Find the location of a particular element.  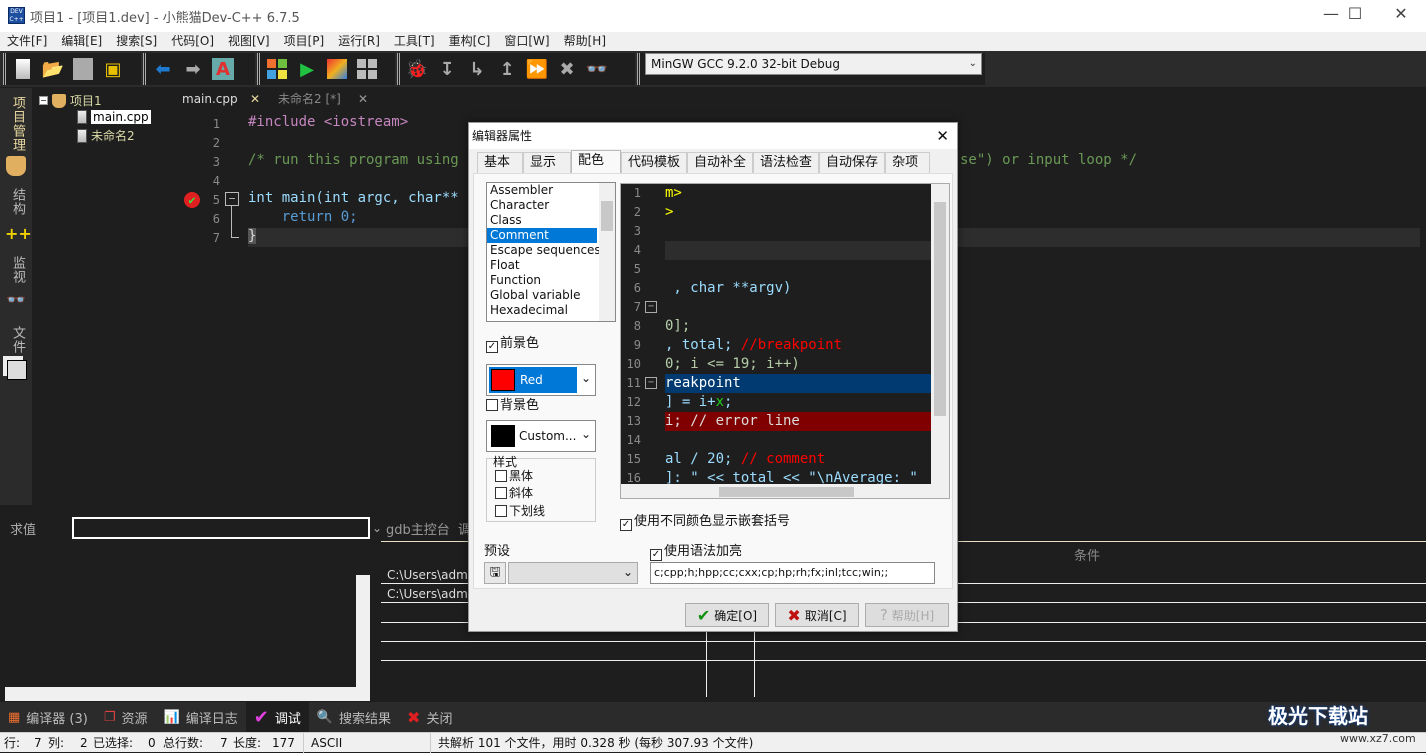

compile-run-icon is located at coordinates (337, 69).